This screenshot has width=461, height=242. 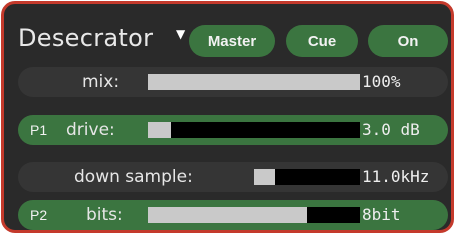 I want to click on drive-slider-fill, so click(x=160, y=130).